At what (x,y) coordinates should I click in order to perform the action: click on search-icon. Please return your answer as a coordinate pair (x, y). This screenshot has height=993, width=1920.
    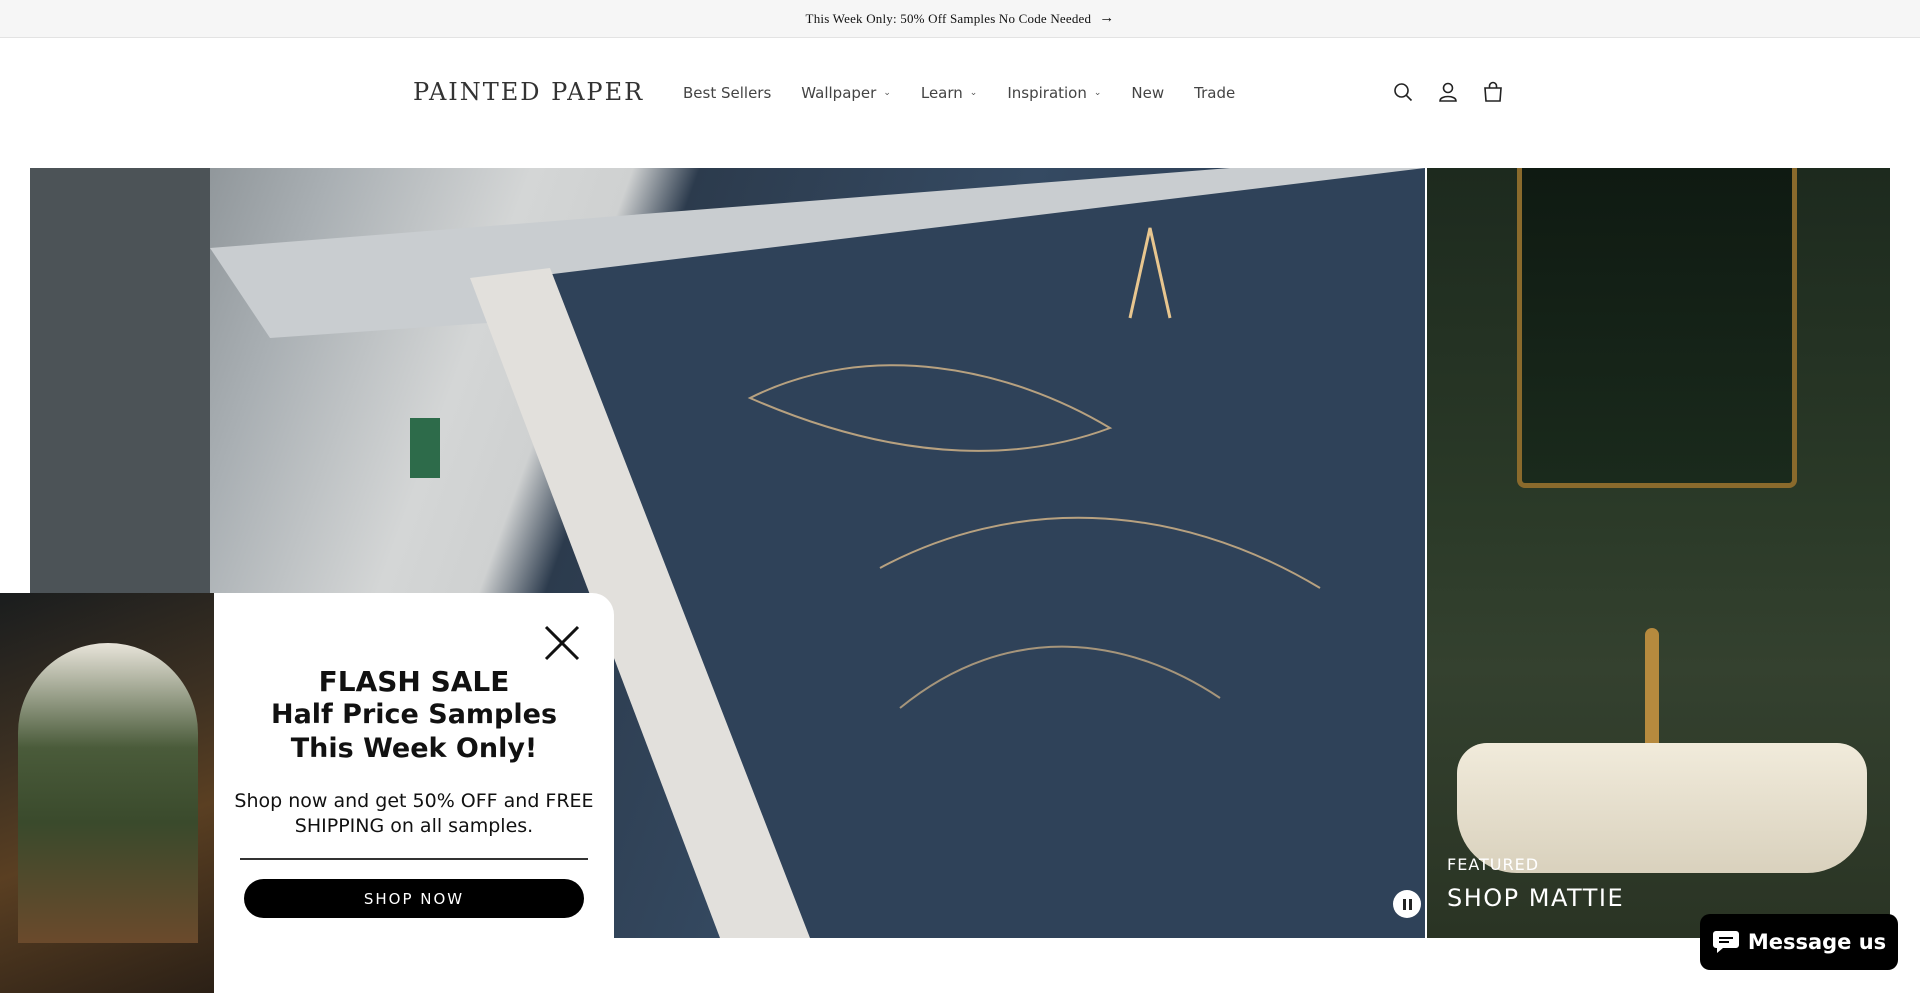
    Looking at the image, I should click on (1403, 92).